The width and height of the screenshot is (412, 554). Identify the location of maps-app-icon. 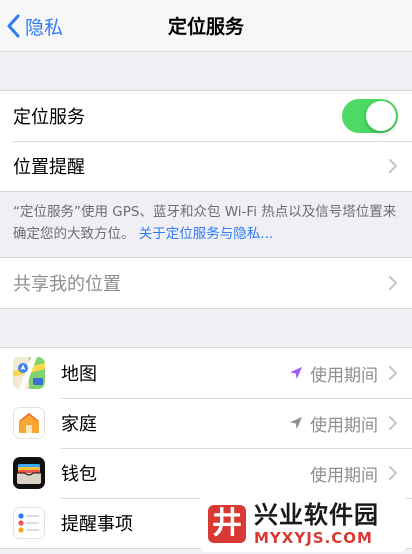
(29, 373).